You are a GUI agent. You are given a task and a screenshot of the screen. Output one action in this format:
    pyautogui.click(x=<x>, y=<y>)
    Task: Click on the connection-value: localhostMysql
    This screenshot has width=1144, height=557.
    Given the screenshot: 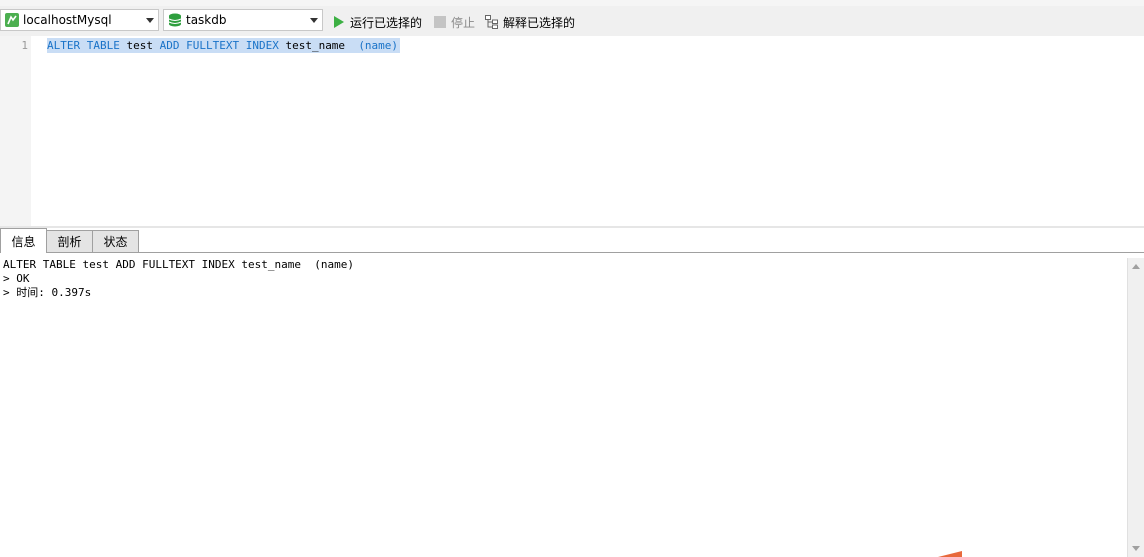 What is the action you would take?
    pyautogui.click(x=67, y=20)
    